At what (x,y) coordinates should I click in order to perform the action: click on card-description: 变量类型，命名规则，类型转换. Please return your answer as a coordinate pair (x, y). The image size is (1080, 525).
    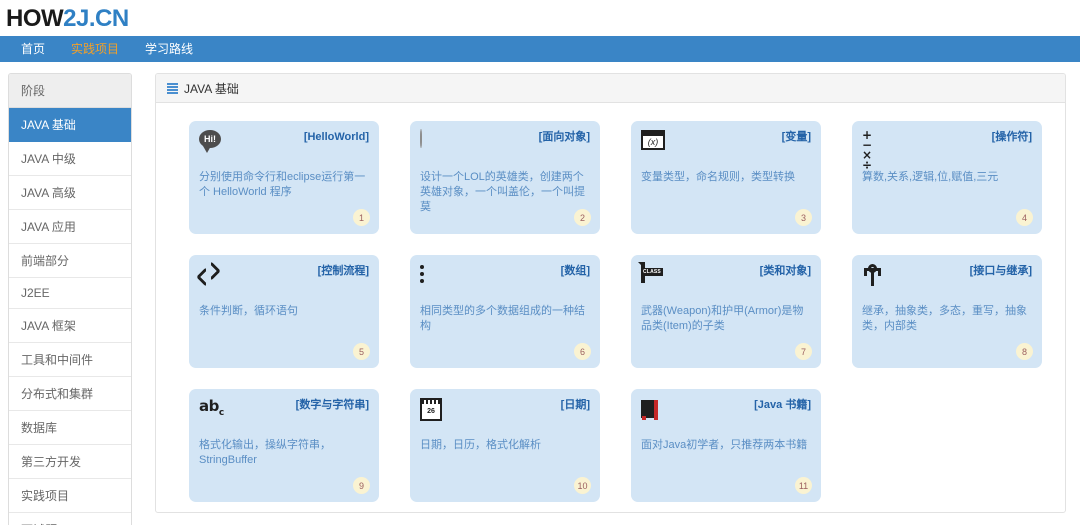
    Looking at the image, I should click on (718, 177).